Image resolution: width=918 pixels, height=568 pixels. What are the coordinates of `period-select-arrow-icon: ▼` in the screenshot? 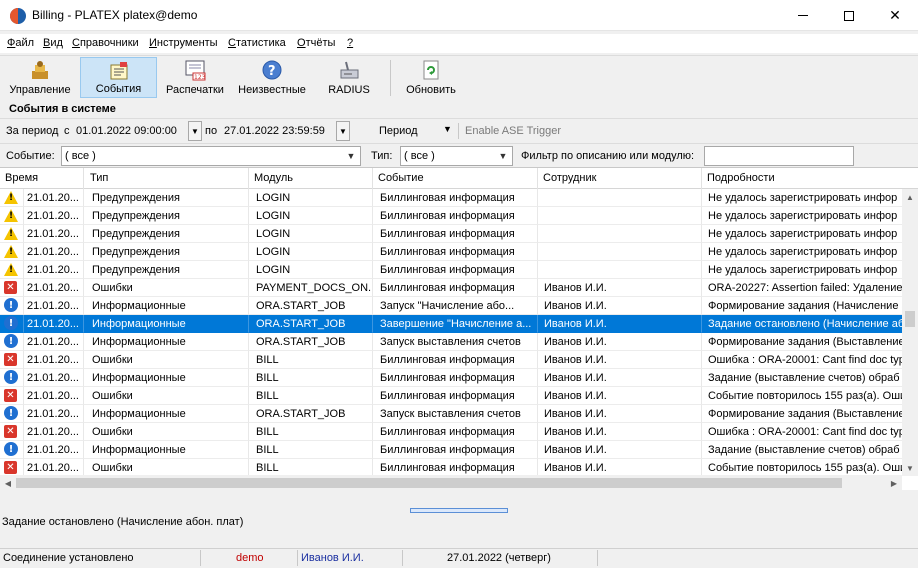 It's located at (447, 129).